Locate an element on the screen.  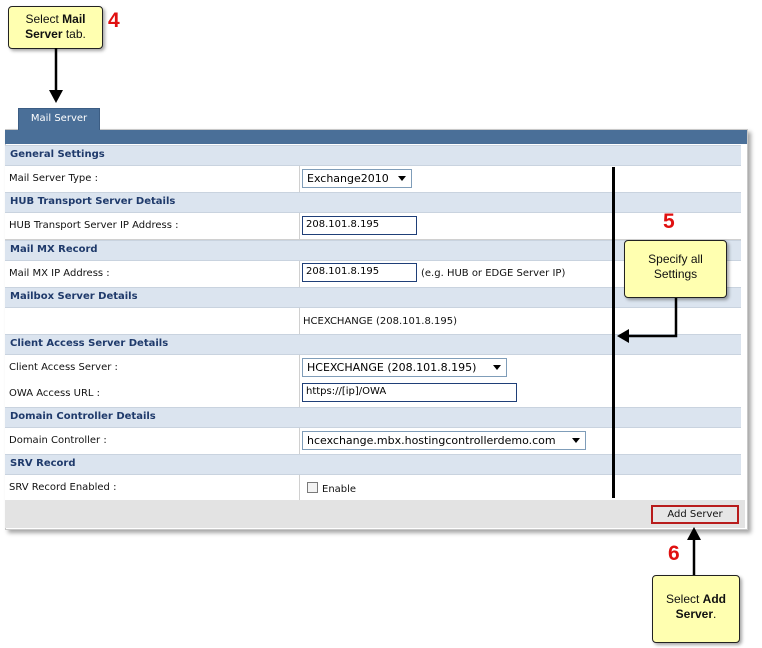
section-general-settings: General Settings is located at coordinates (373, 155).